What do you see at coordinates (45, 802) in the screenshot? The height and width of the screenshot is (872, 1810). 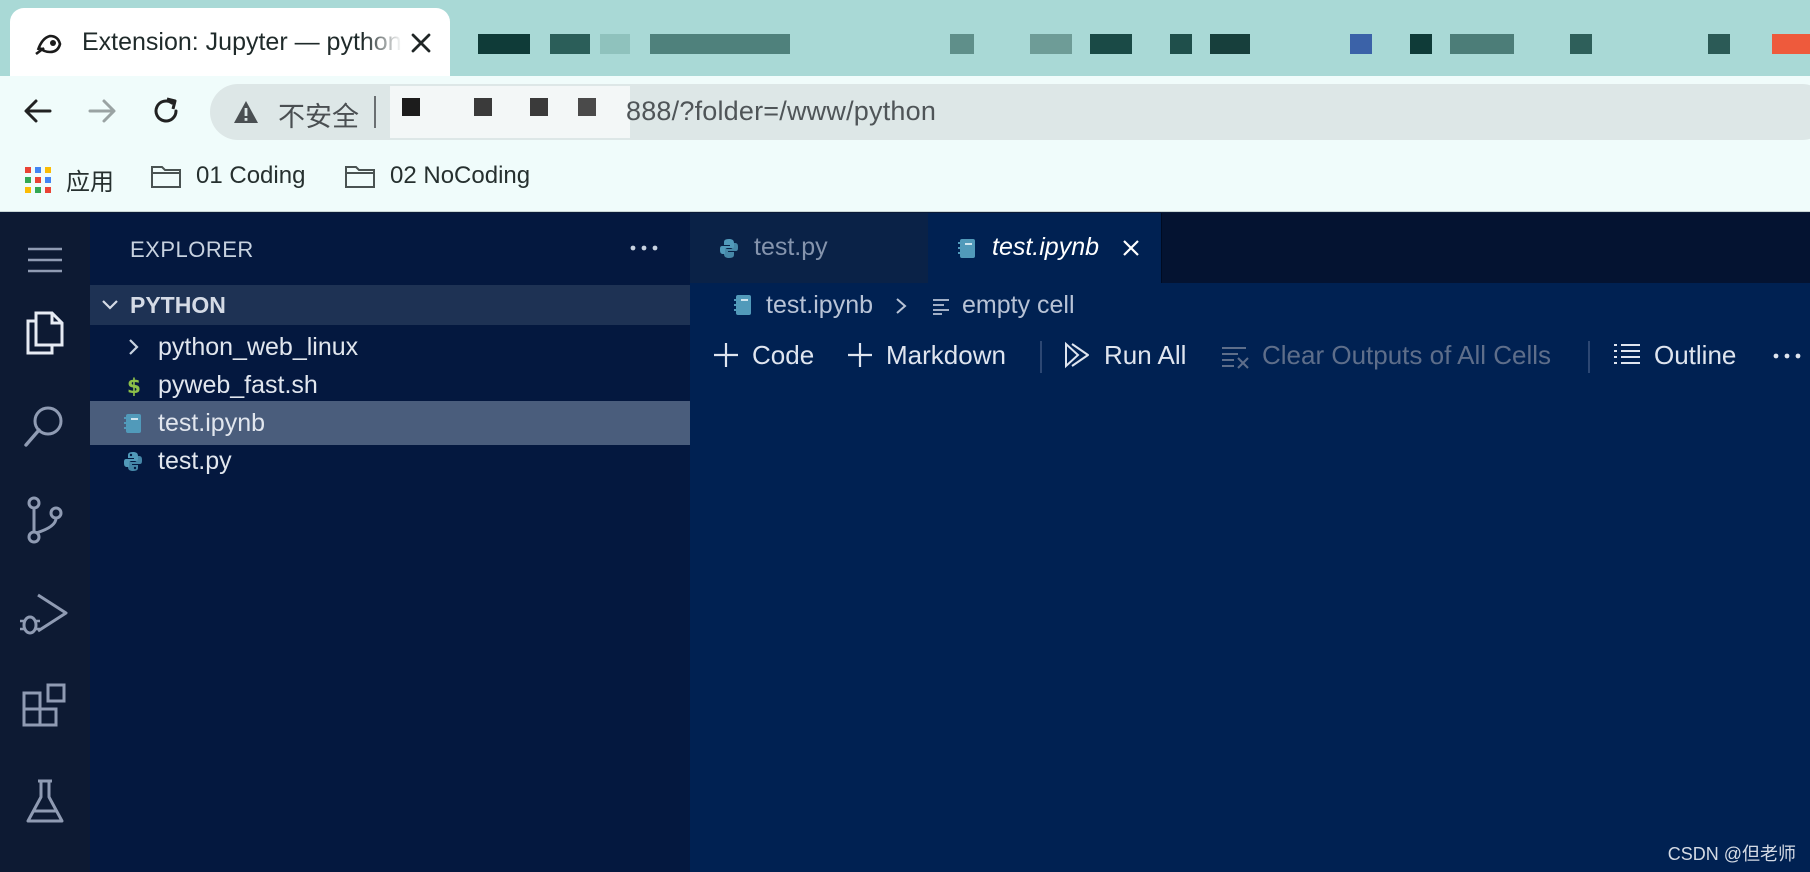 I see `testing-flask-icon` at bounding box center [45, 802].